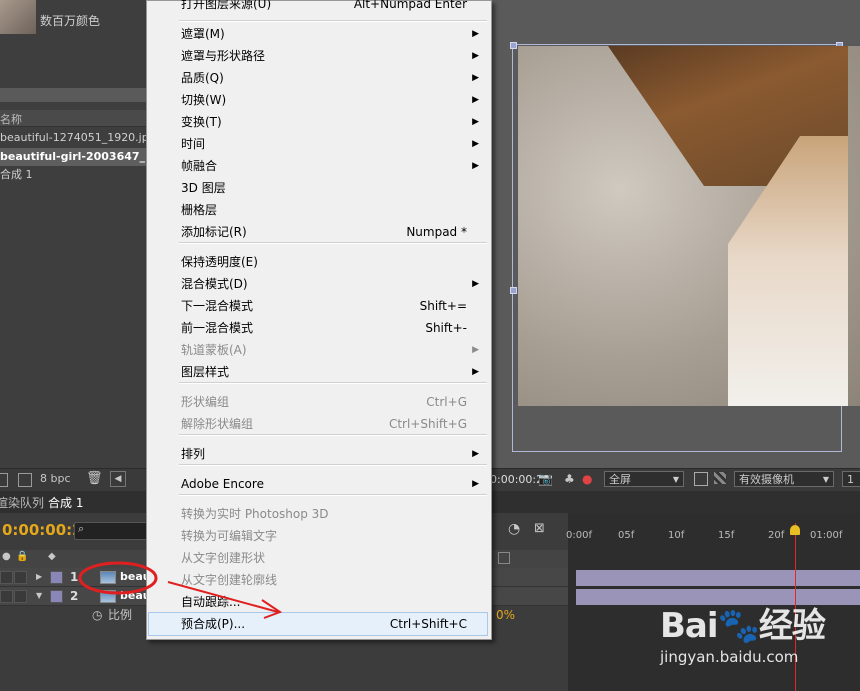 Image resolution: width=860 pixels, height=691 pixels. Describe the element at coordinates (223, 597) in the screenshot. I see `red-arrow-annotation` at that location.